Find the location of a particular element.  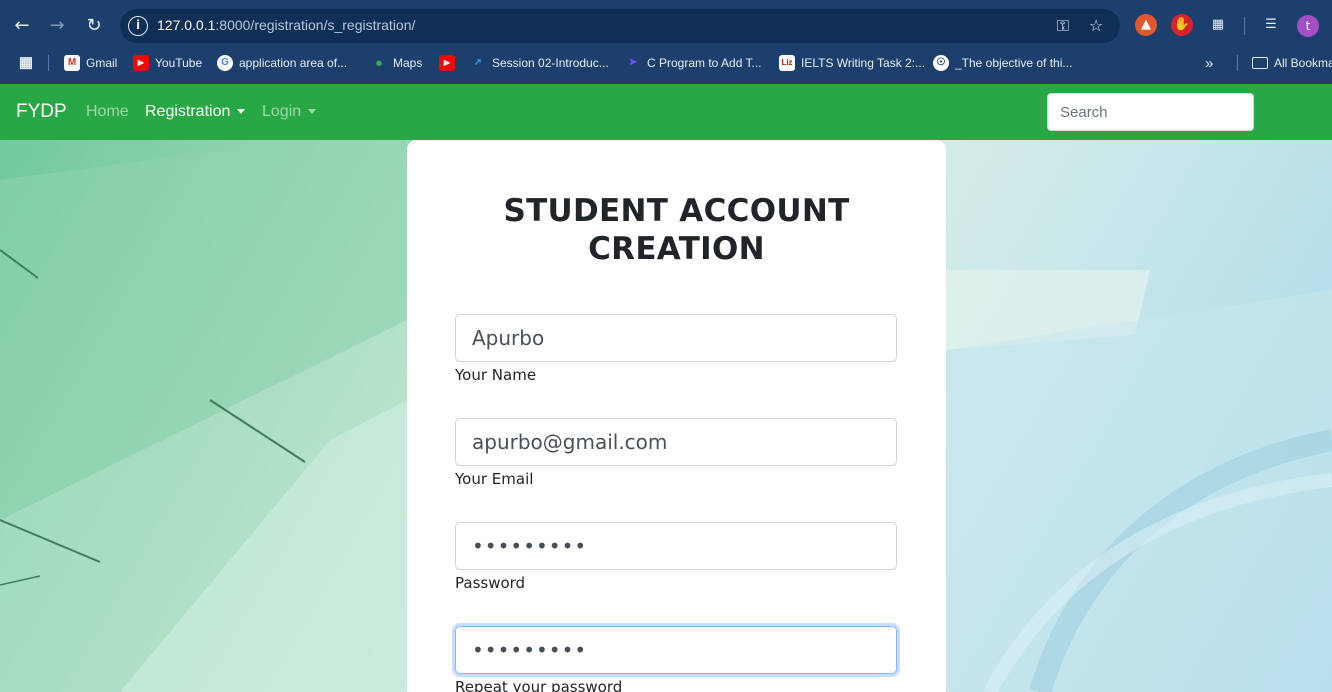

maps-pin-icon: ● is located at coordinates (379, 62).